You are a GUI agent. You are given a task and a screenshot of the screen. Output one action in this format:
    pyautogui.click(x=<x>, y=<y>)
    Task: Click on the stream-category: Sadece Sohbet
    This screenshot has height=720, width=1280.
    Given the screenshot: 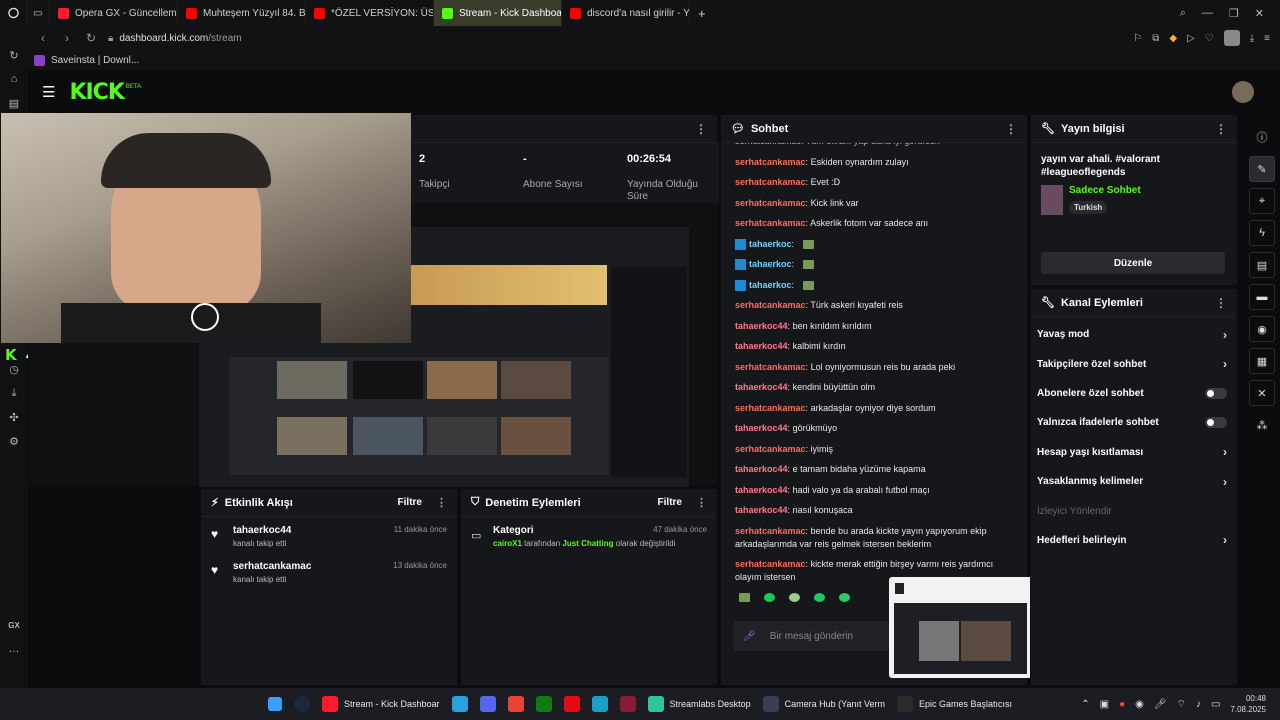 What is the action you would take?
    pyautogui.click(x=1105, y=190)
    